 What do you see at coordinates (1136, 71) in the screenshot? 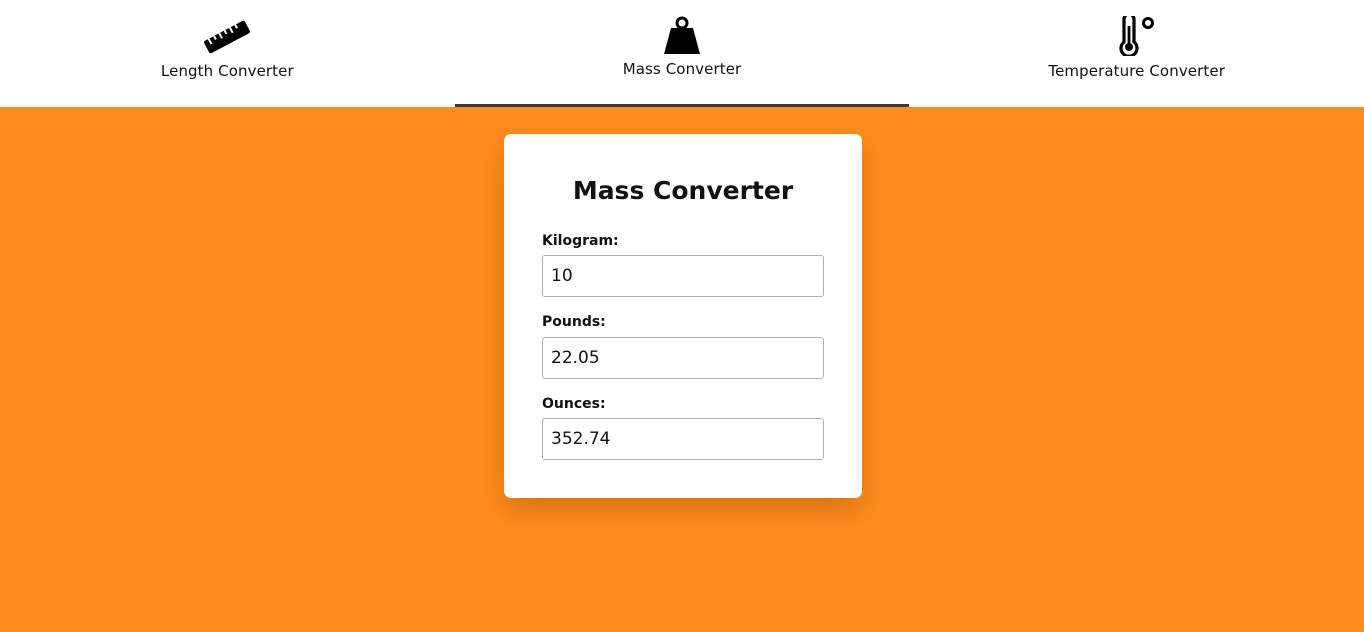
I see `tab-label-temperature: Temperature Converter` at bounding box center [1136, 71].